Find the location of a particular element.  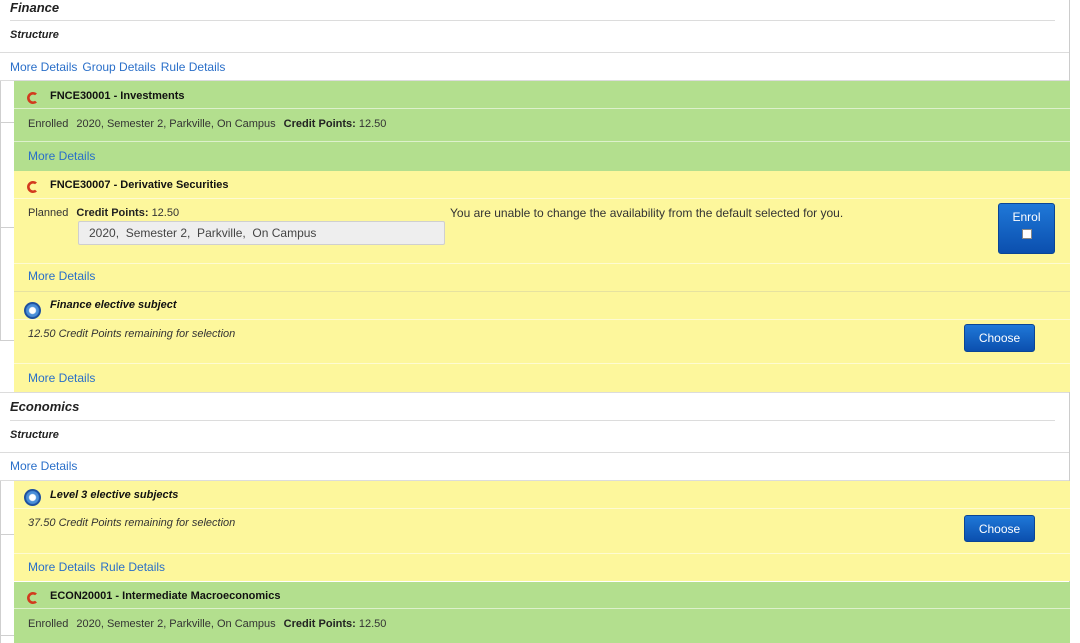

finance-group-details-link: Group Details is located at coordinates (118, 67).